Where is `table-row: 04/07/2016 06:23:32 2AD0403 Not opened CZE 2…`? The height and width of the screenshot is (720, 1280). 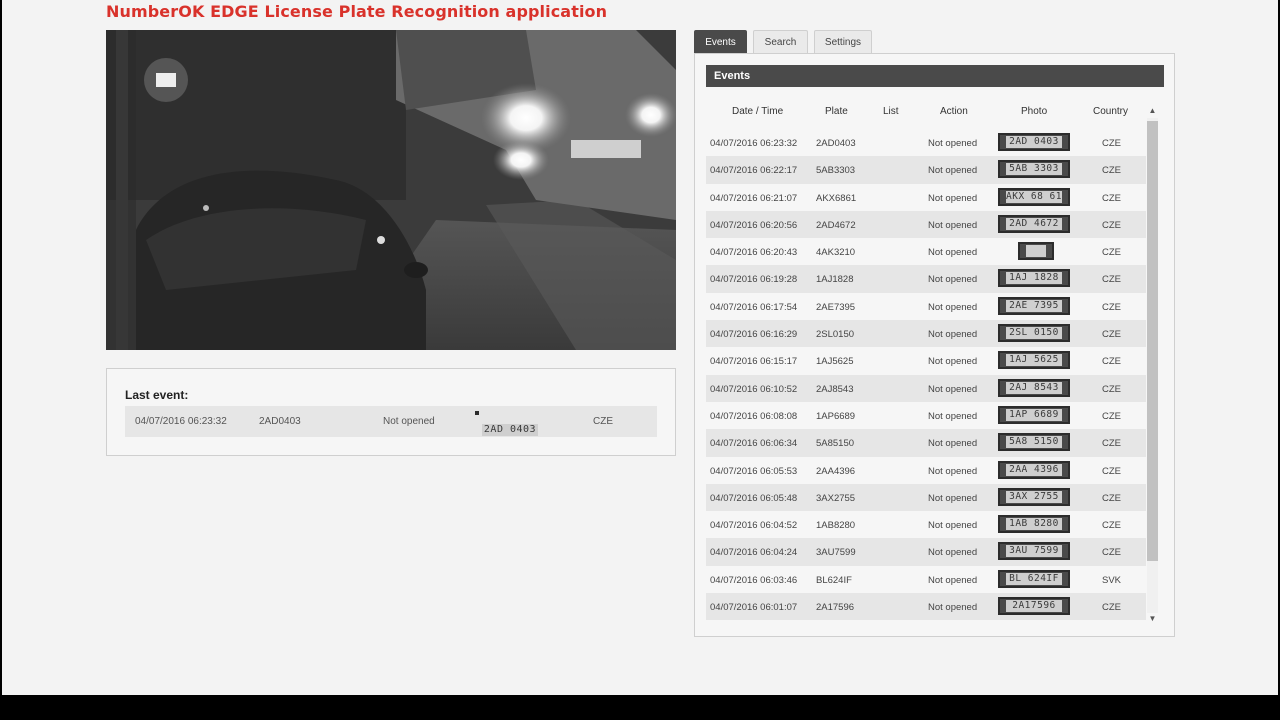 table-row: 04/07/2016 06:23:32 2AD0403 Not opened CZE 2… is located at coordinates (926, 143).